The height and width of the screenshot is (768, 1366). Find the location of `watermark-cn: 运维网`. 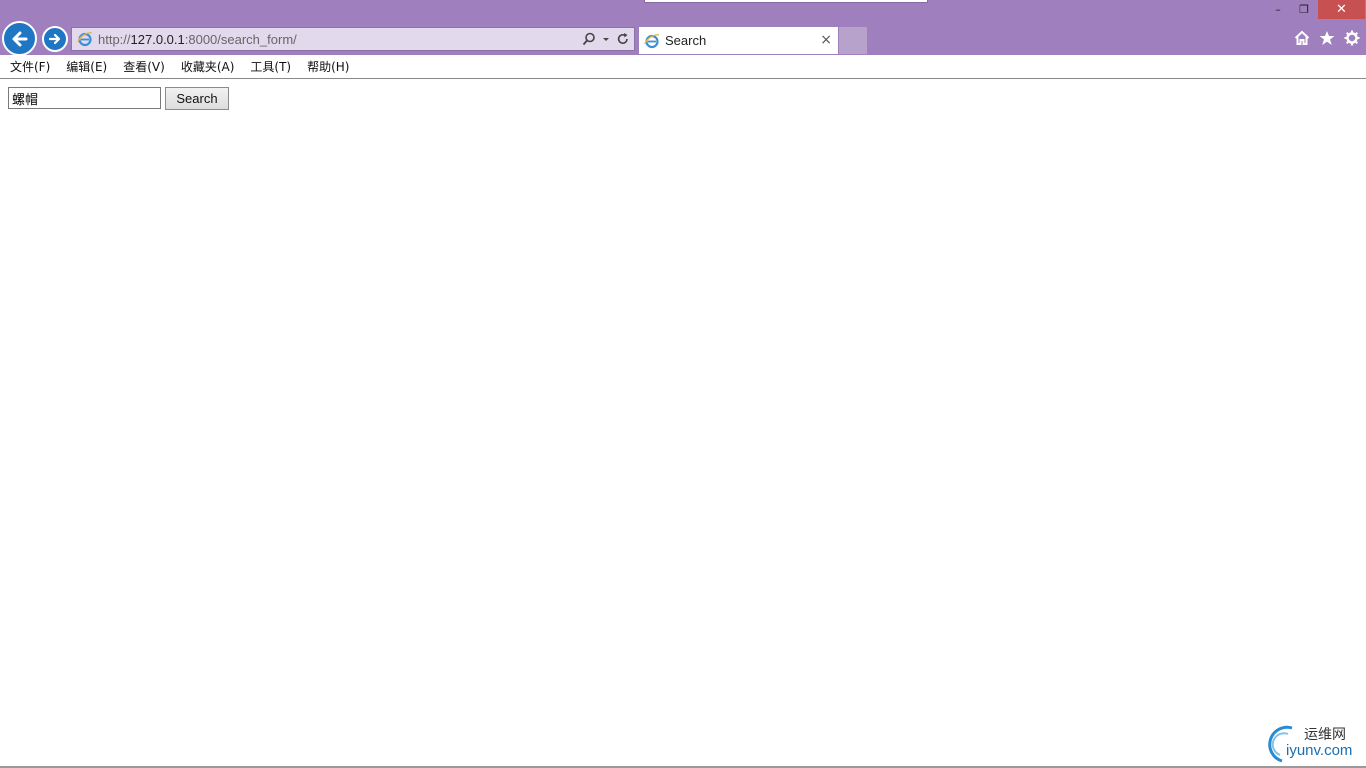

watermark-cn: 运维网 is located at coordinates (1325, 735).